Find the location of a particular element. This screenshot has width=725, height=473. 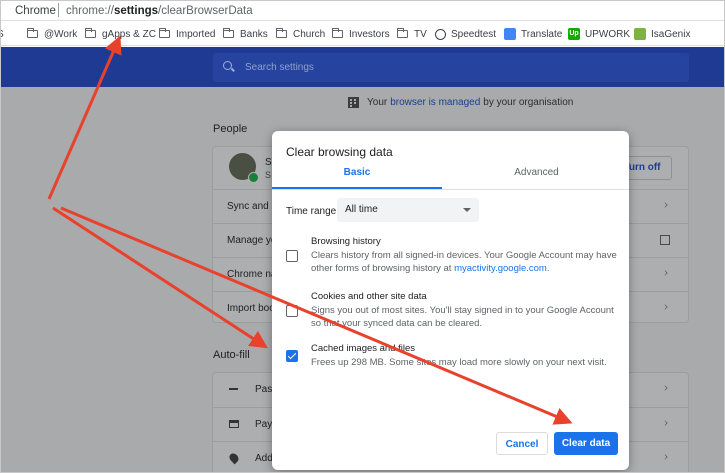

bookmark-item: TV is located at coordinates (411, 34).